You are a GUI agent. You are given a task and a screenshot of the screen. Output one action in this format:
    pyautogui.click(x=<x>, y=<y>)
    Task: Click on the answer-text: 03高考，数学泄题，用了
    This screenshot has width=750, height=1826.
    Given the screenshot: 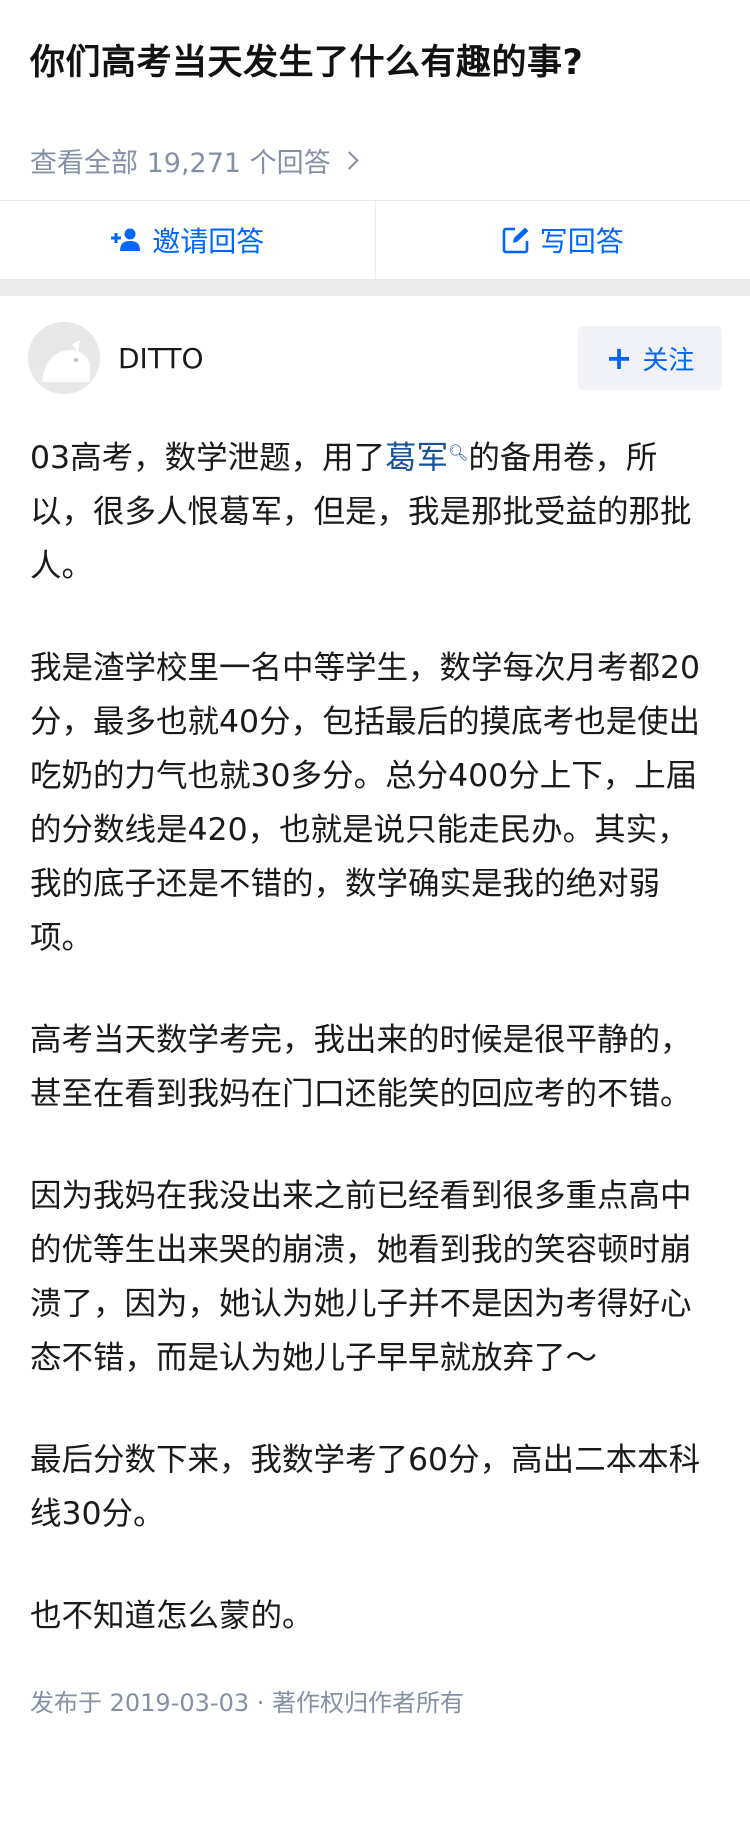 What is the action you would take?
    pyautogui.click(x=208, y=458)
    